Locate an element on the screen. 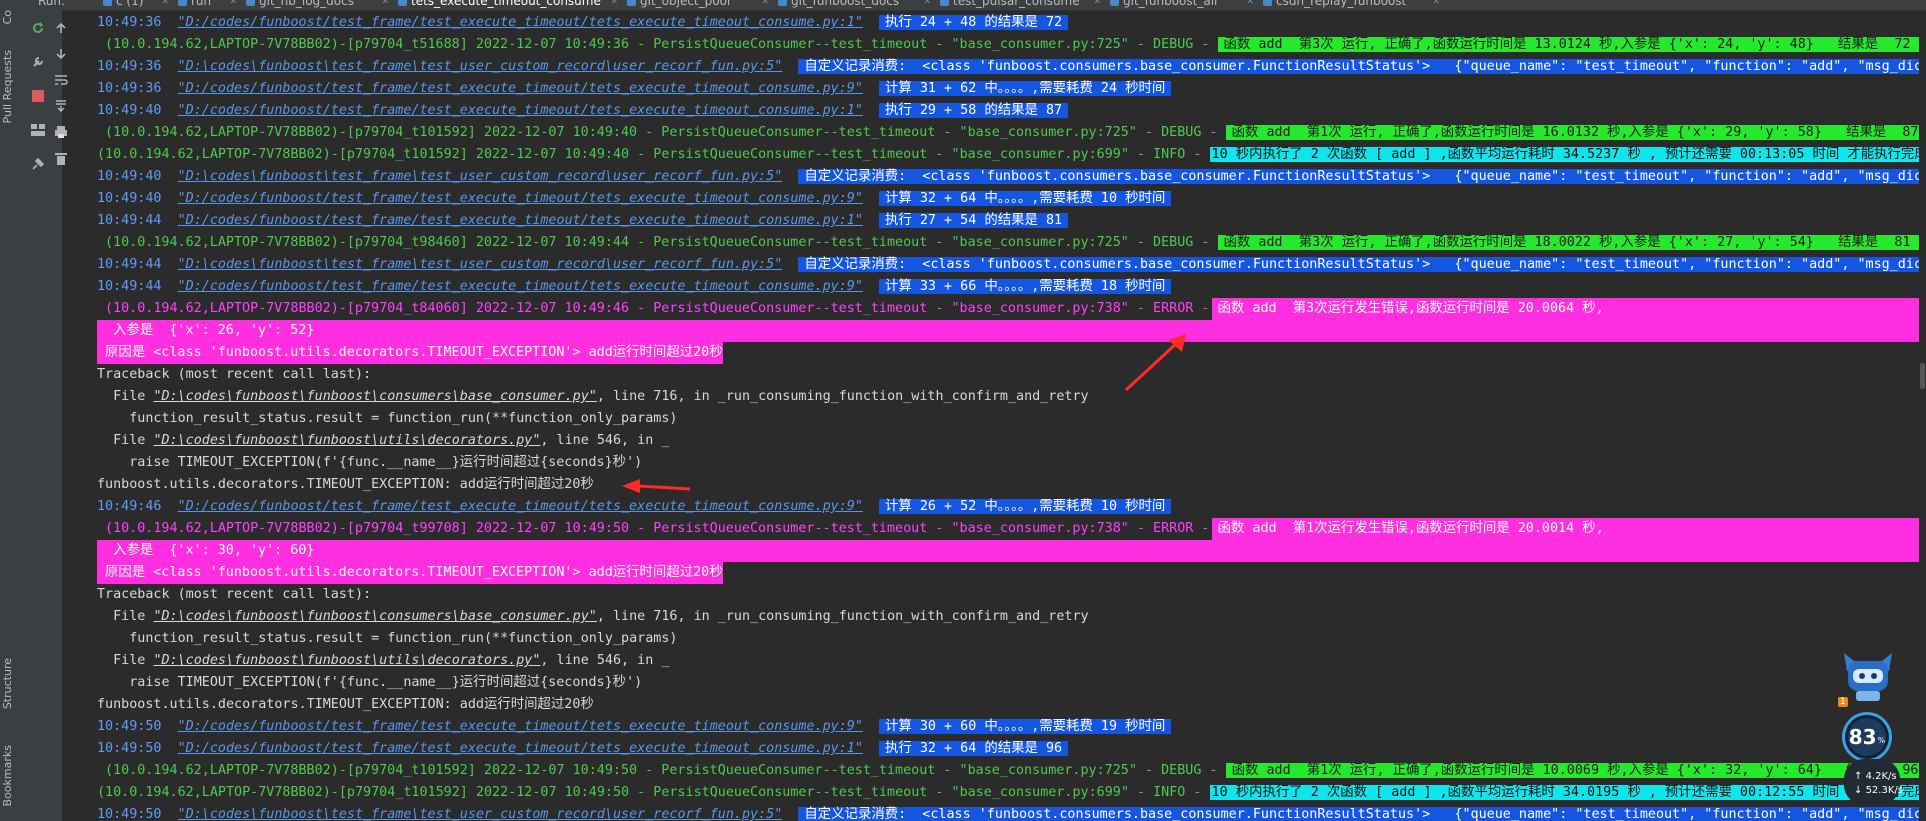 Image resolution: width=1926 pixels, height=821 pixels. tab-label: csdn_replay_funboost is located at coordinates (1341, 4).